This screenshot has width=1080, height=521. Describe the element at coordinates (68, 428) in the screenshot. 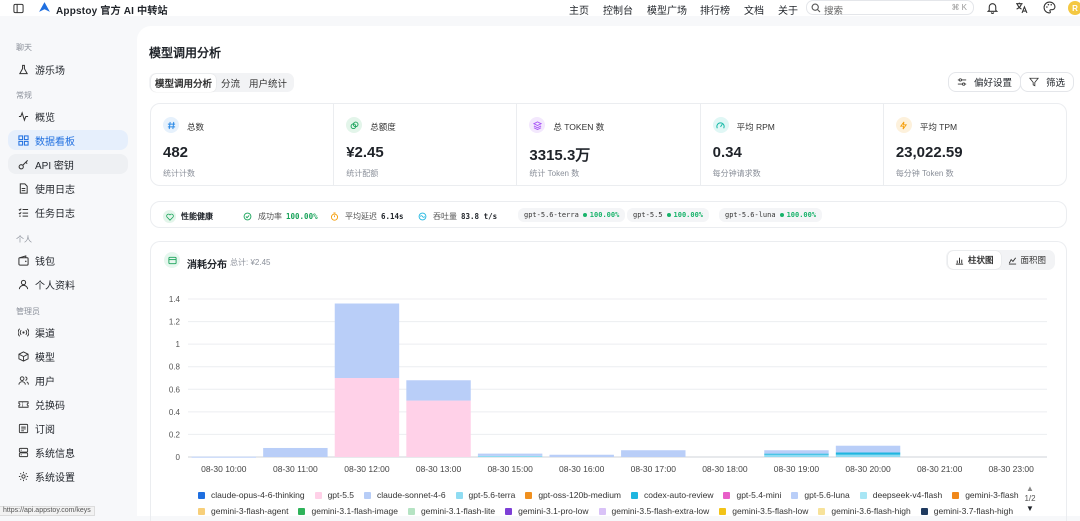

I see `sidebar-item-subscription: 订阅` at that location.